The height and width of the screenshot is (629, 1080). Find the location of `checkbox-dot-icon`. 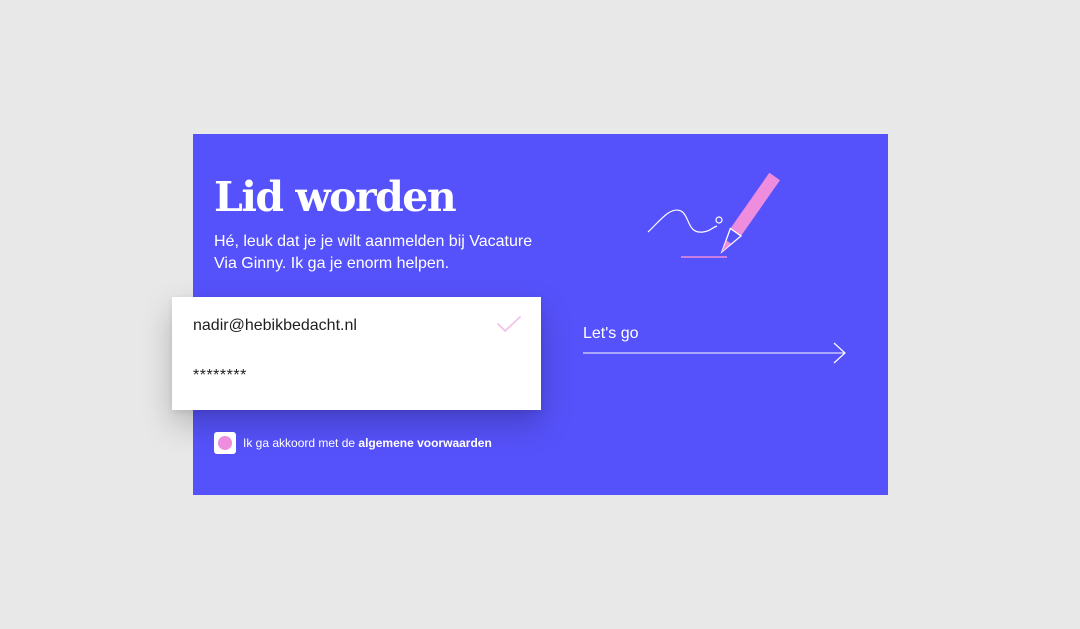

checkbox-dot-icon is located at coordinates (225, 443).